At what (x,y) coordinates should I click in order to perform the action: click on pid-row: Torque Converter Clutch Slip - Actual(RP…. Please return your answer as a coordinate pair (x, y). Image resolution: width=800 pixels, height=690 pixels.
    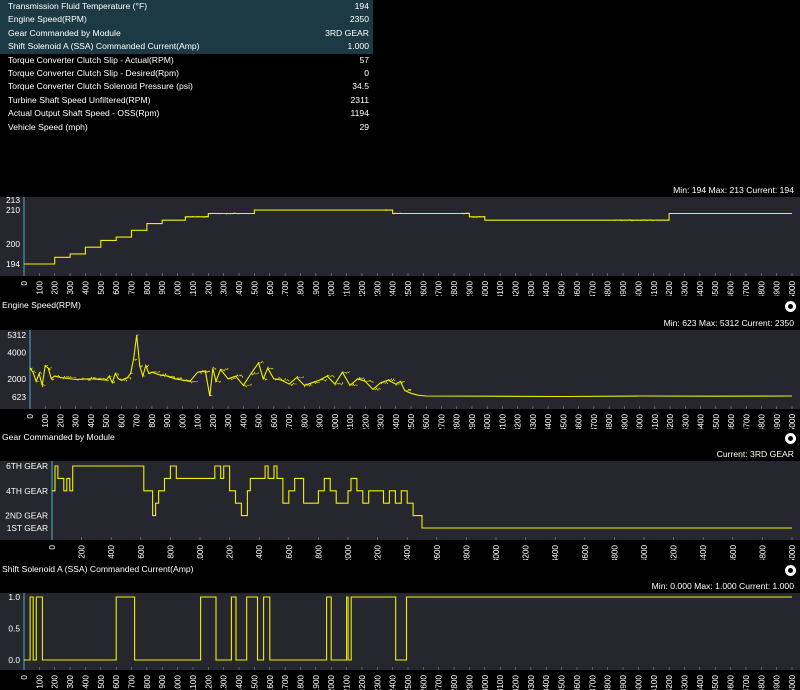
    Looking at the image, I should click on (186, 60).